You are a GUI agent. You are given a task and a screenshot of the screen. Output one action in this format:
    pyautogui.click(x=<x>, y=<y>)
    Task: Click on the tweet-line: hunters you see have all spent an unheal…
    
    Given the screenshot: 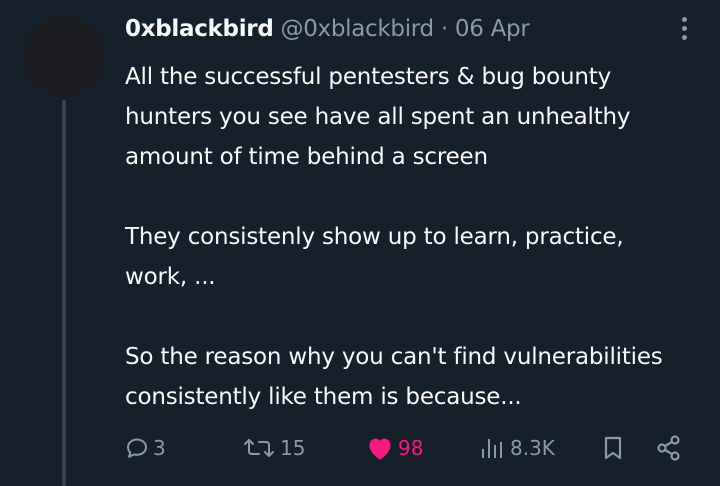 What is the action you would take?
    pyautogui.click(x=378, y=117)
    